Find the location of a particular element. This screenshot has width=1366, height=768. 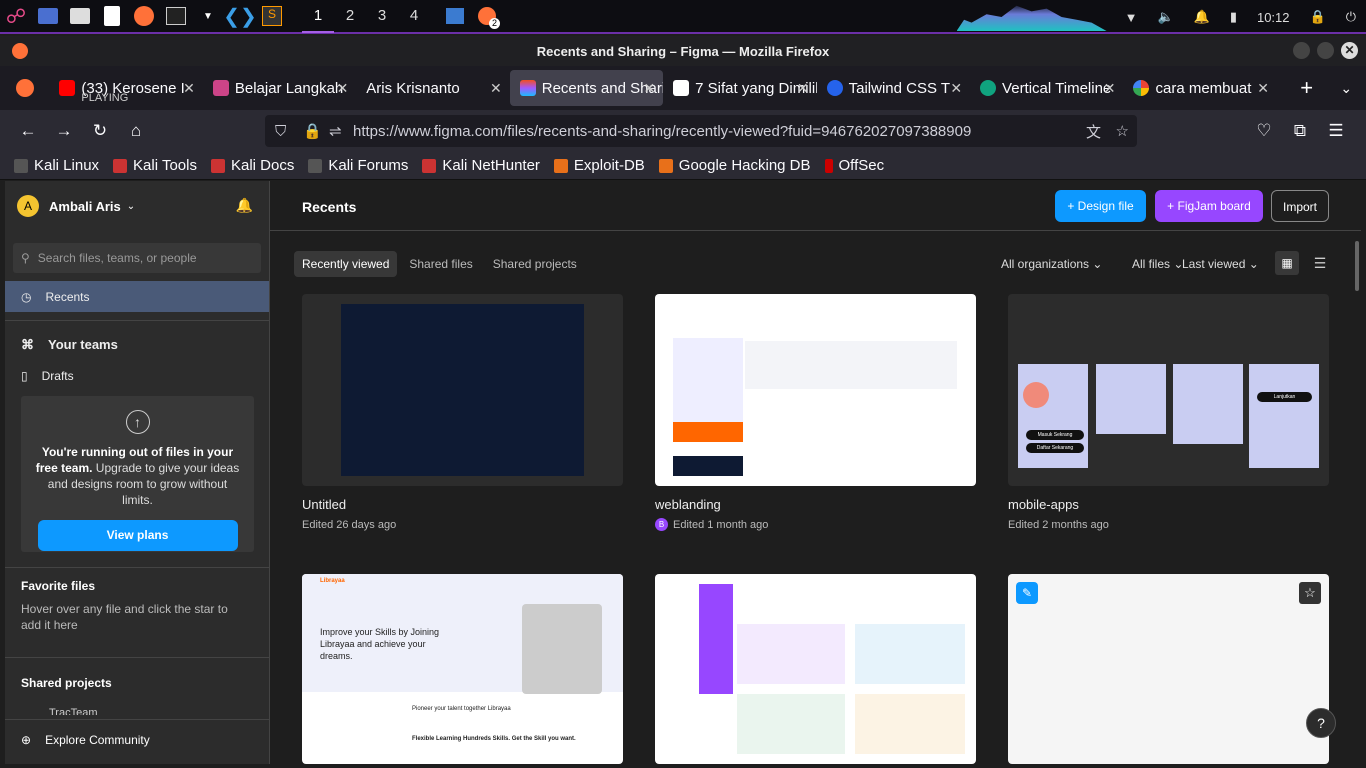

bookmark-kali-linux: Kali Linux is located at coordinates (56, 165).